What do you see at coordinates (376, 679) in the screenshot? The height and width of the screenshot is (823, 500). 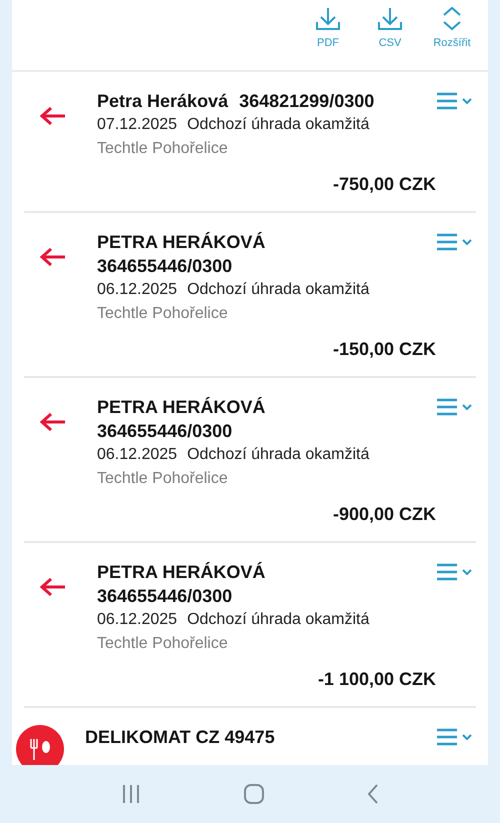 I see `transaction-amount: -1 100,00 CZK` at bounding box center [376, 679].